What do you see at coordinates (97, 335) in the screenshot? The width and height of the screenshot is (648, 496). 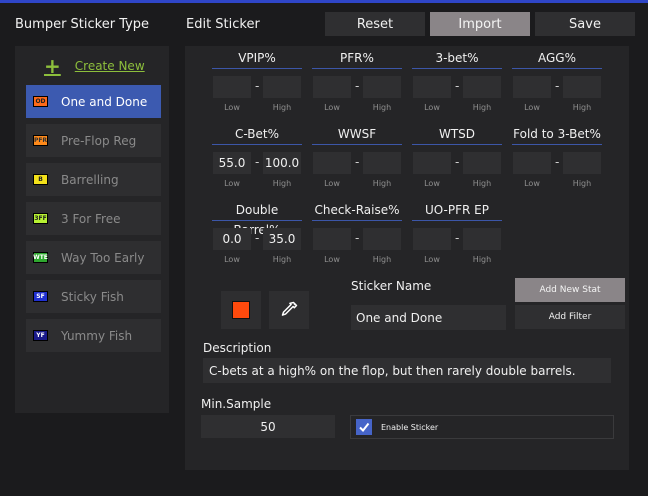 I see `sticker-type-label: Yummy Fish` at bounding box center [97, 335].